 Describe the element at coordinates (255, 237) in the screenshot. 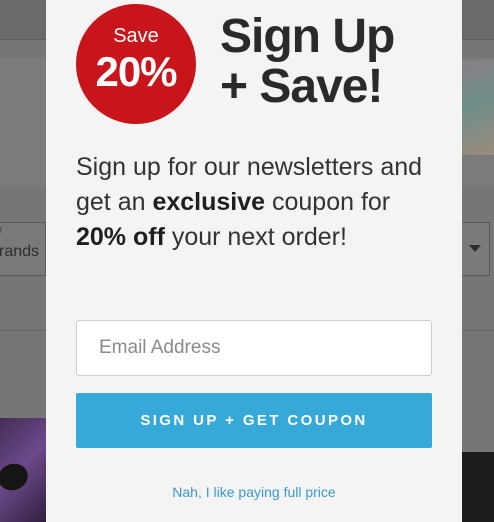

I see `description-text-3: your next order!` at that location.